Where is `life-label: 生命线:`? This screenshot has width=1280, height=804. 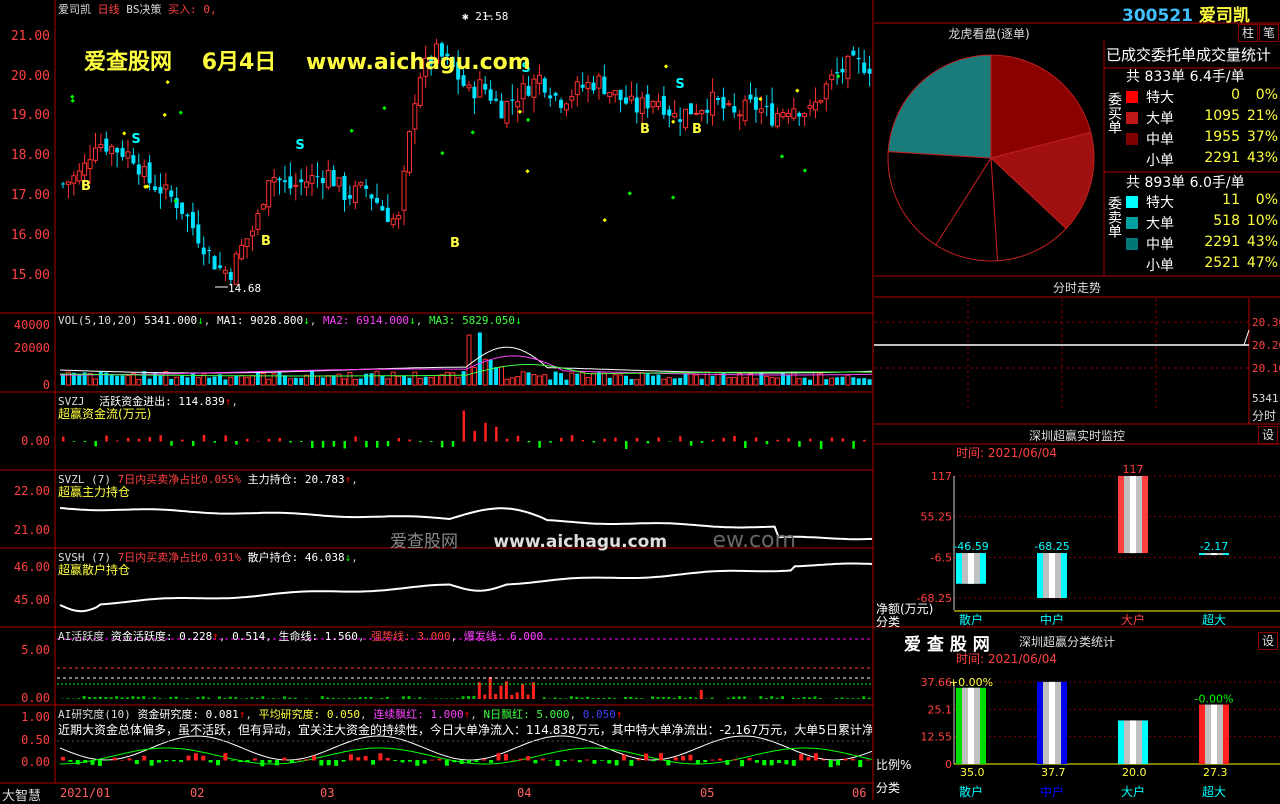
life-label: 生命线: is located at coordinates (299, 636).